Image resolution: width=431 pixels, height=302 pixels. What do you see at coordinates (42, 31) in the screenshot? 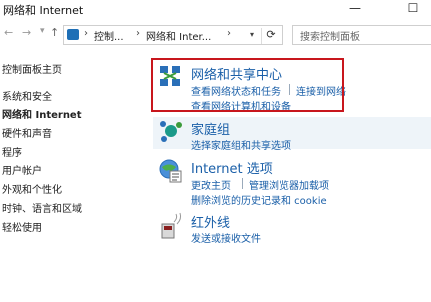
I see `recent-dropdown-icon: ▾` at bounding box center [42, 31].